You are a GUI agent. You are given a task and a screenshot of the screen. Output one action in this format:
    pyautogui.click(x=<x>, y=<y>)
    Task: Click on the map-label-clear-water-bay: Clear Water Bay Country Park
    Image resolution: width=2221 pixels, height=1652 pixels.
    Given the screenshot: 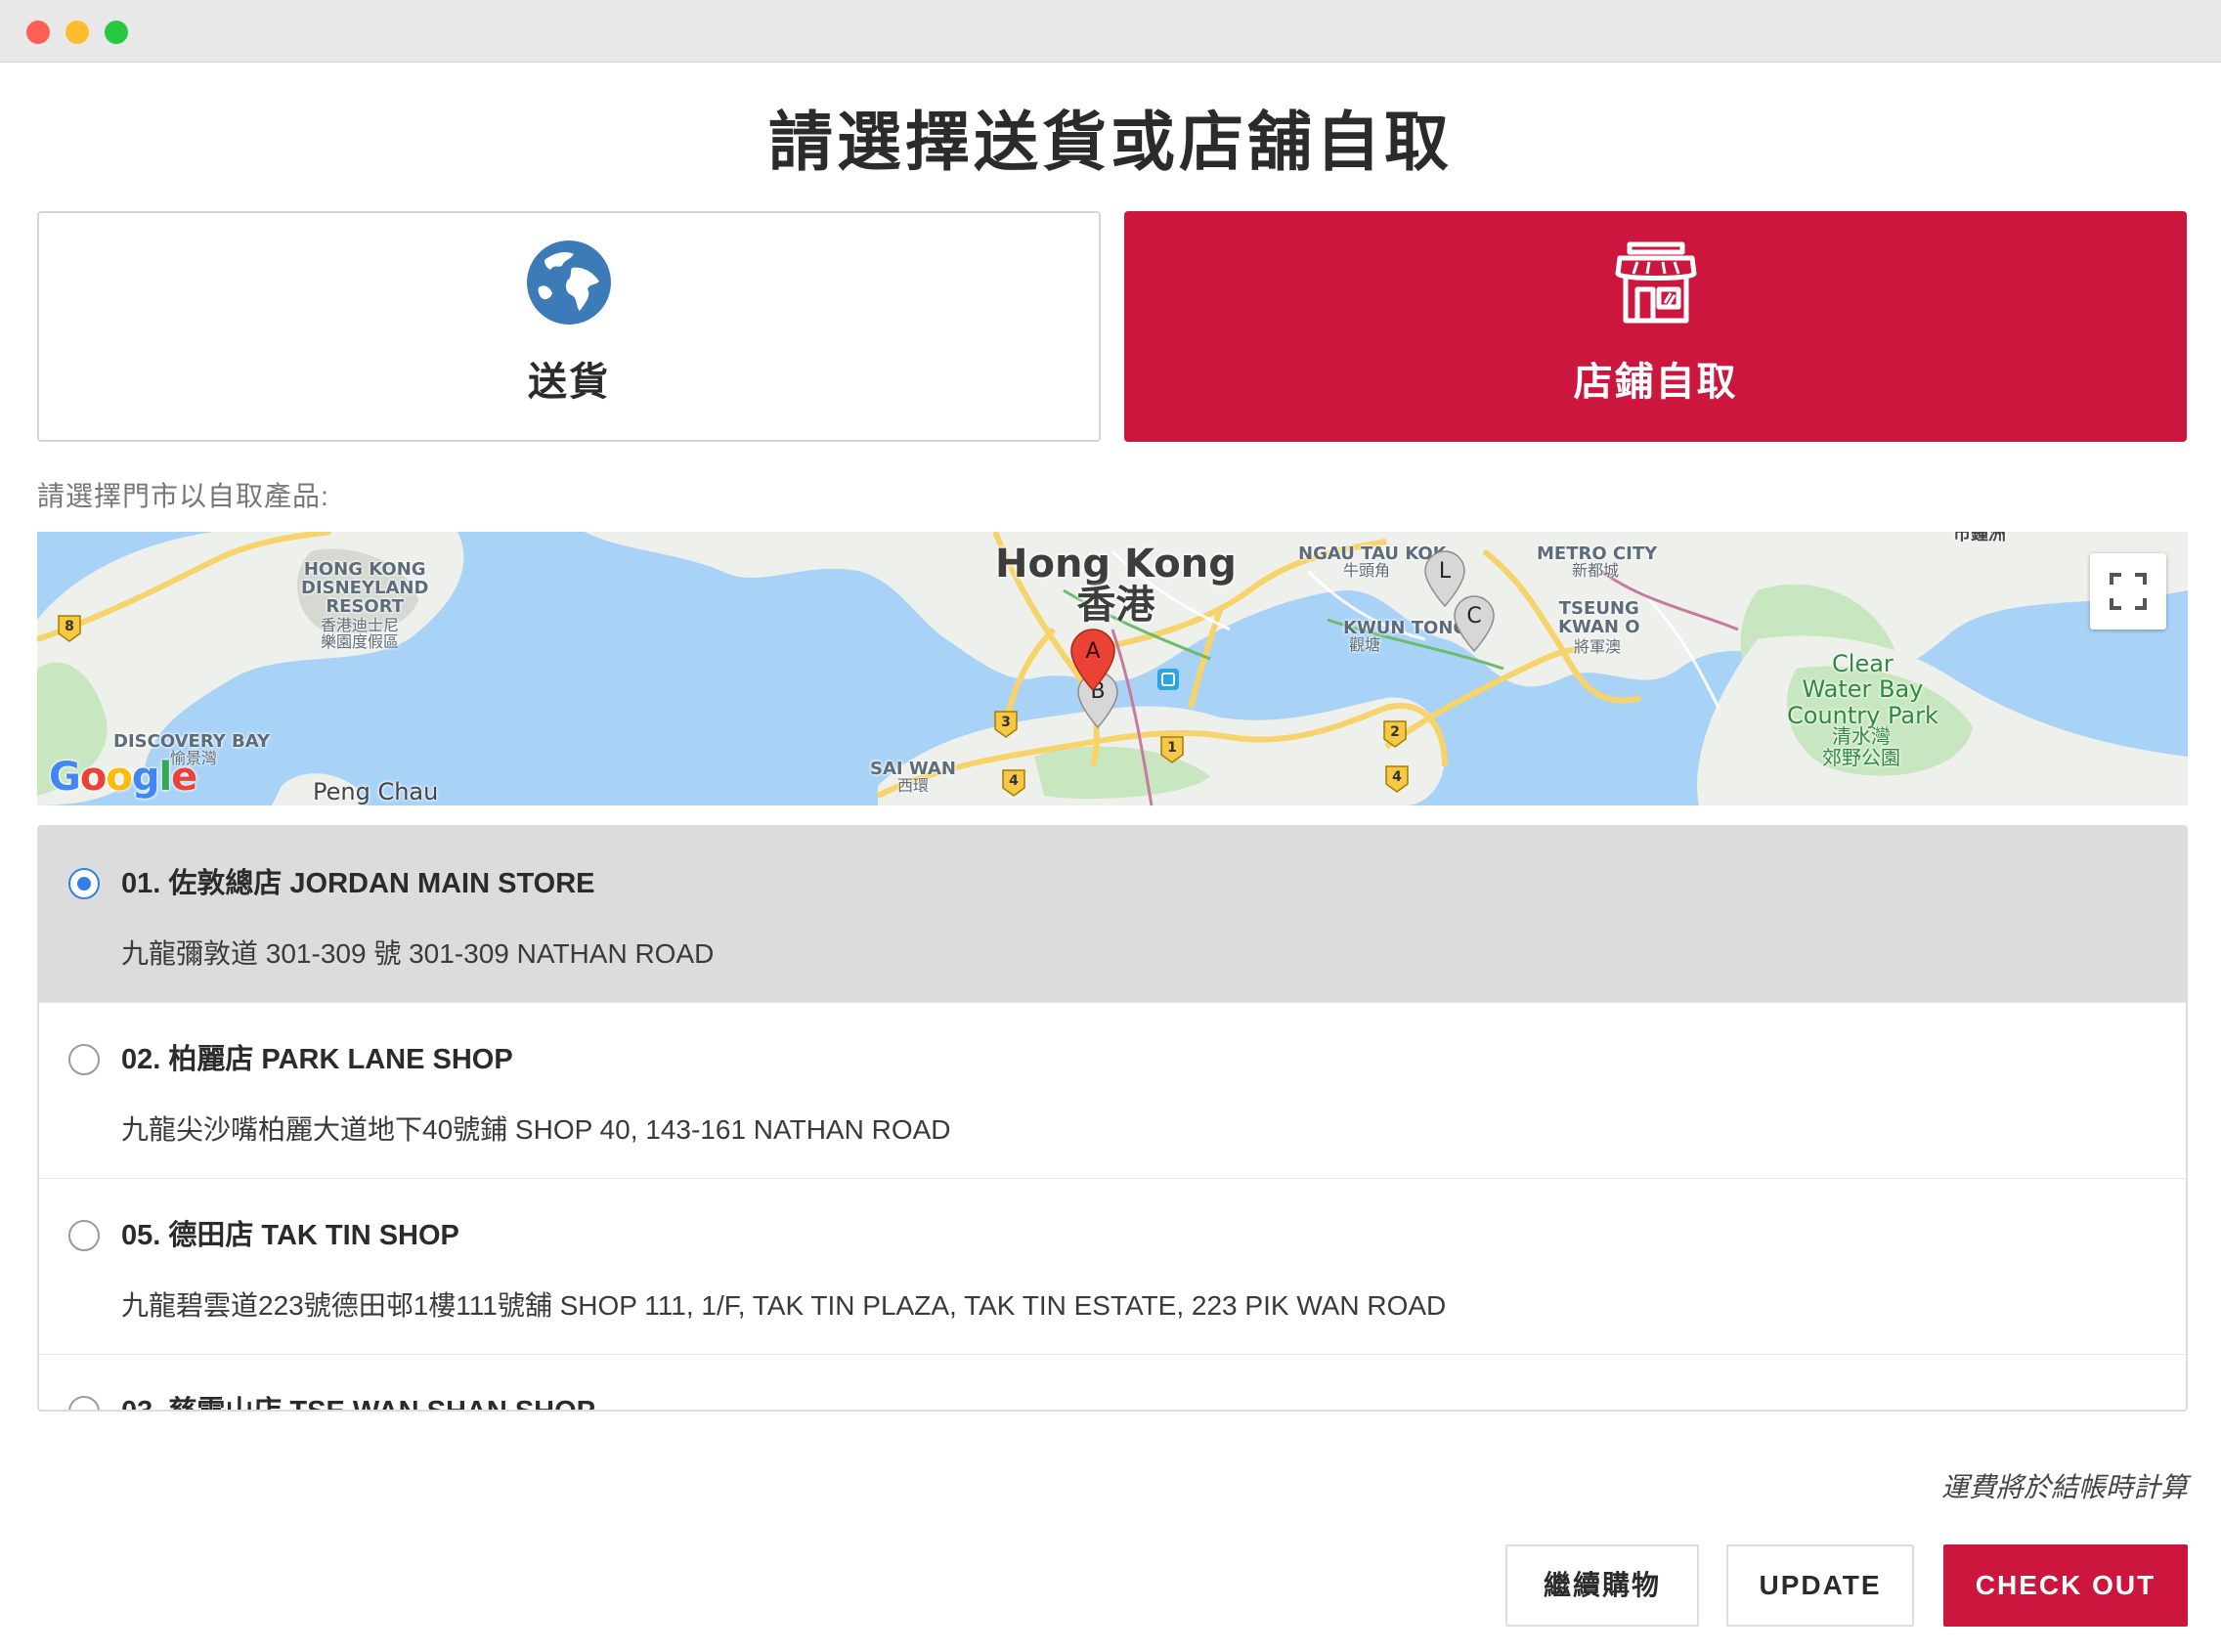 What is the action you would take?
    pyautogui.click(x=1862, y=689)
    